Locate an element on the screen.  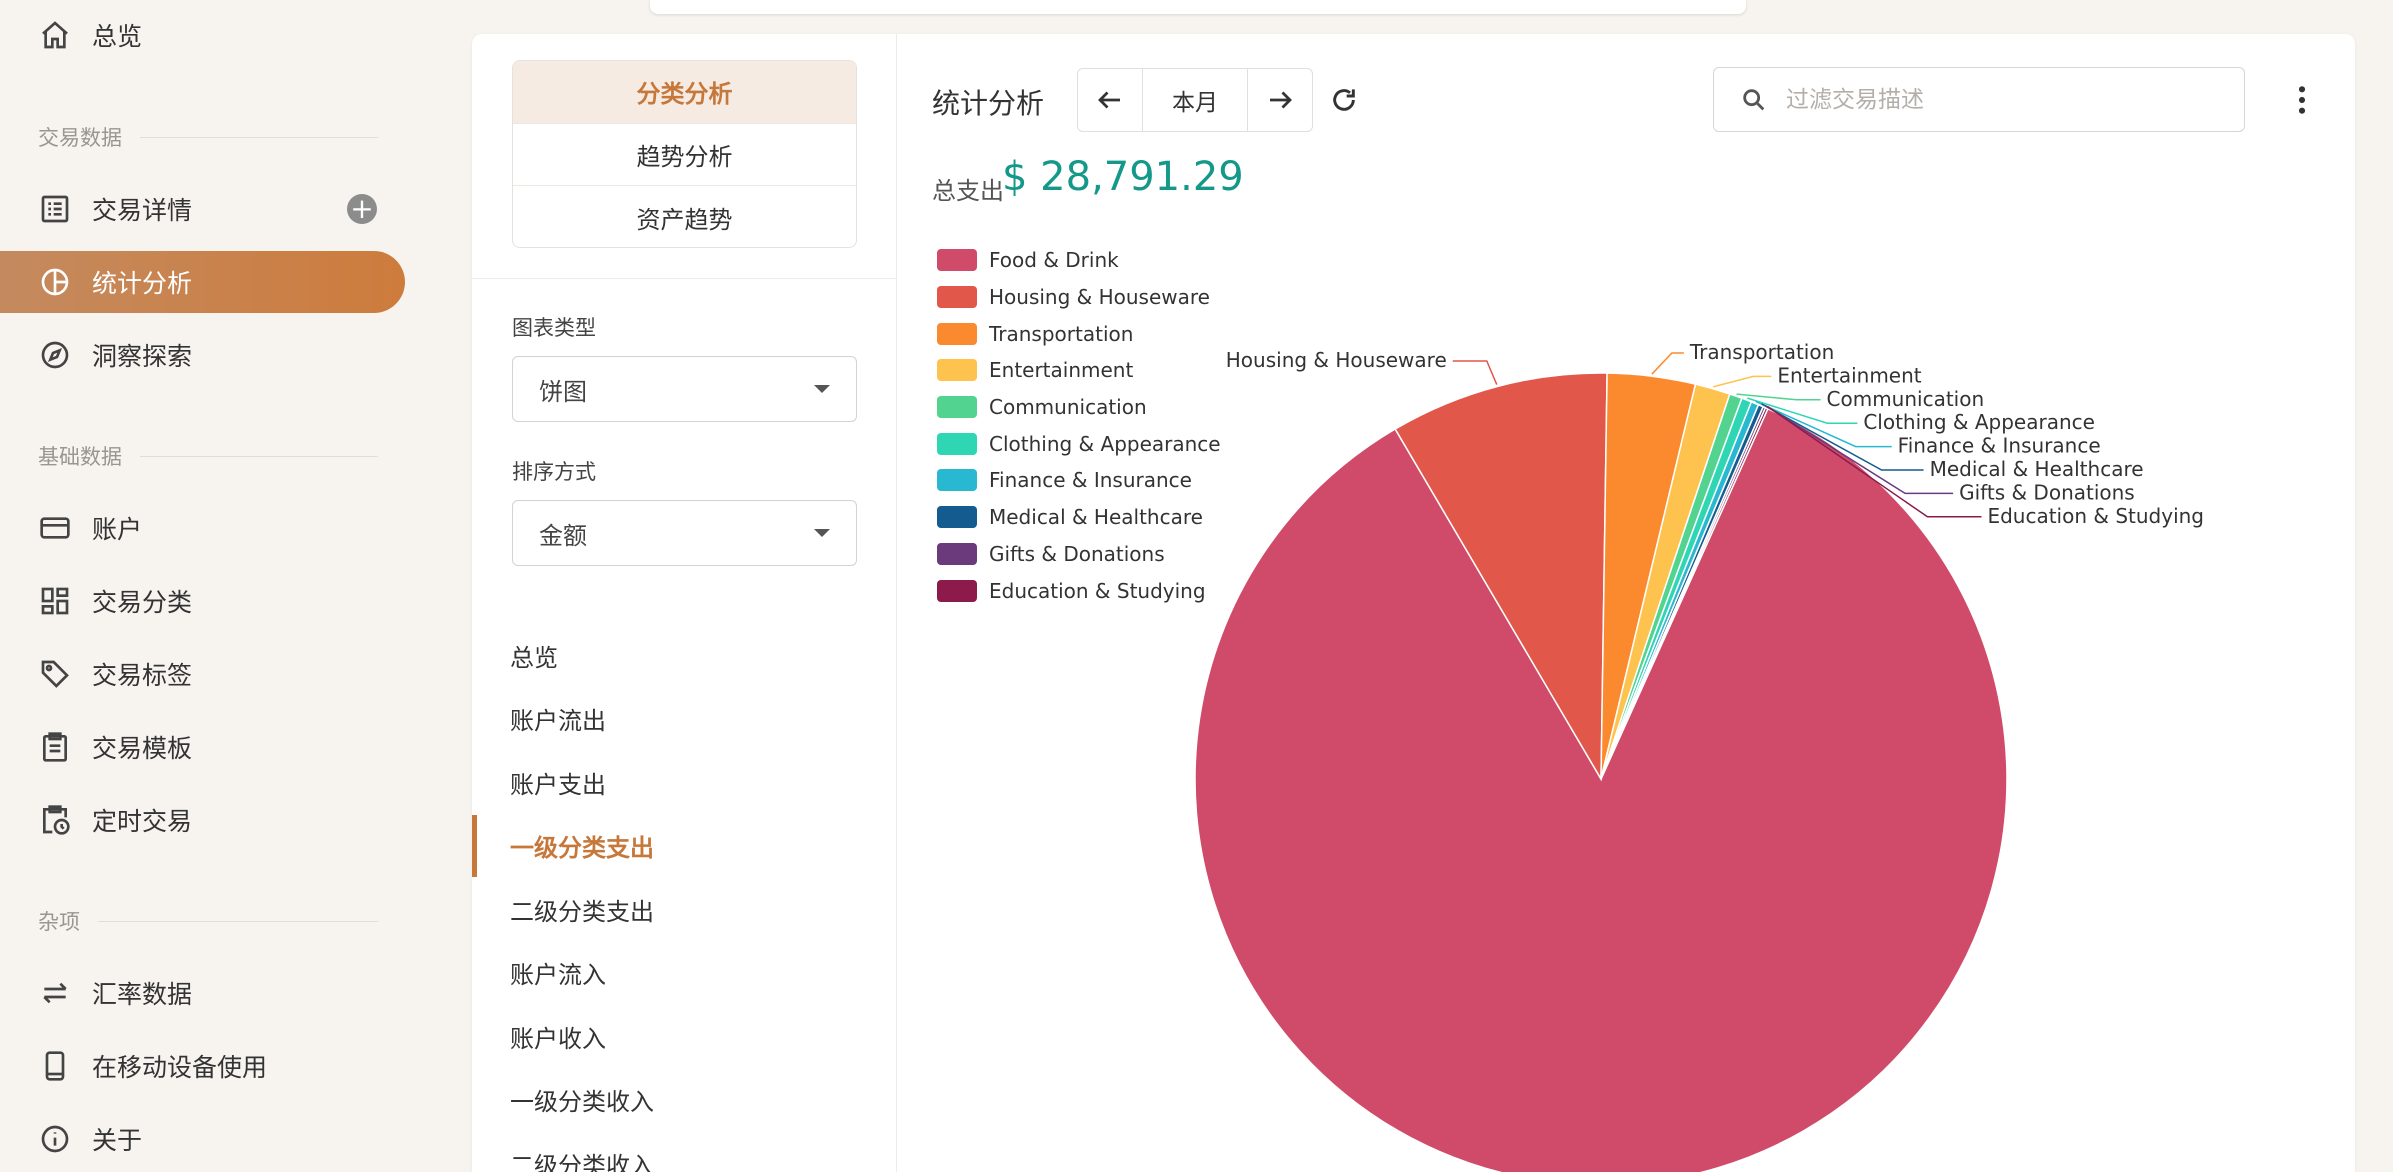
statistic-item: 账户流入 is located at coordinates (684, 973).